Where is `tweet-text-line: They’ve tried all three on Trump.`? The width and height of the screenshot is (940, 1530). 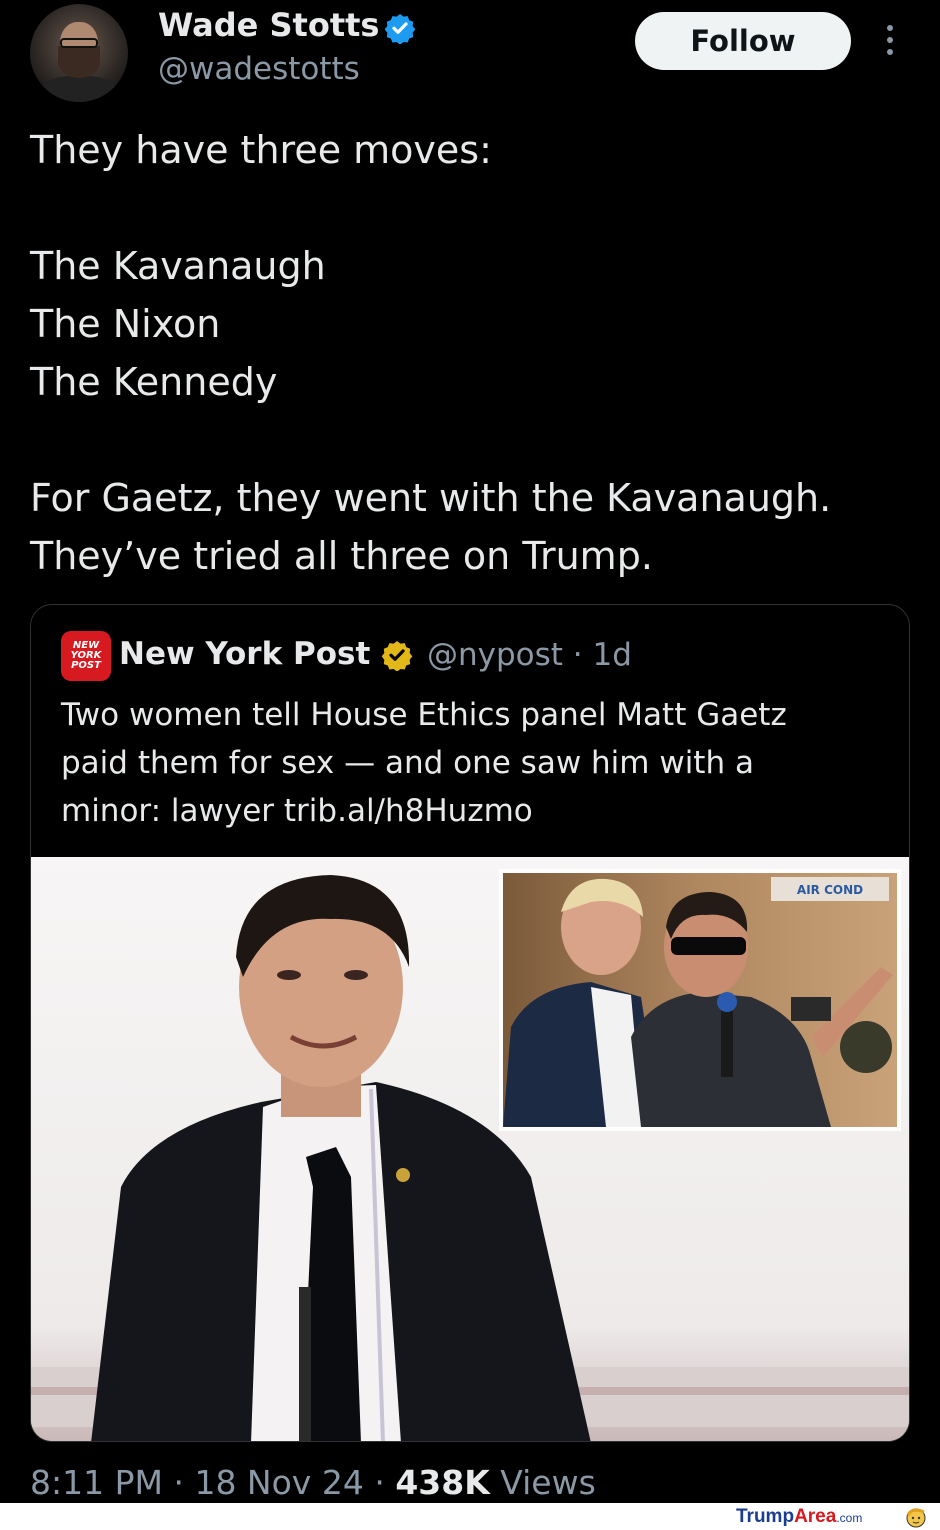 tweet-text-line: They’ve tried all three on Trump. is located at coordinates (341, 556).